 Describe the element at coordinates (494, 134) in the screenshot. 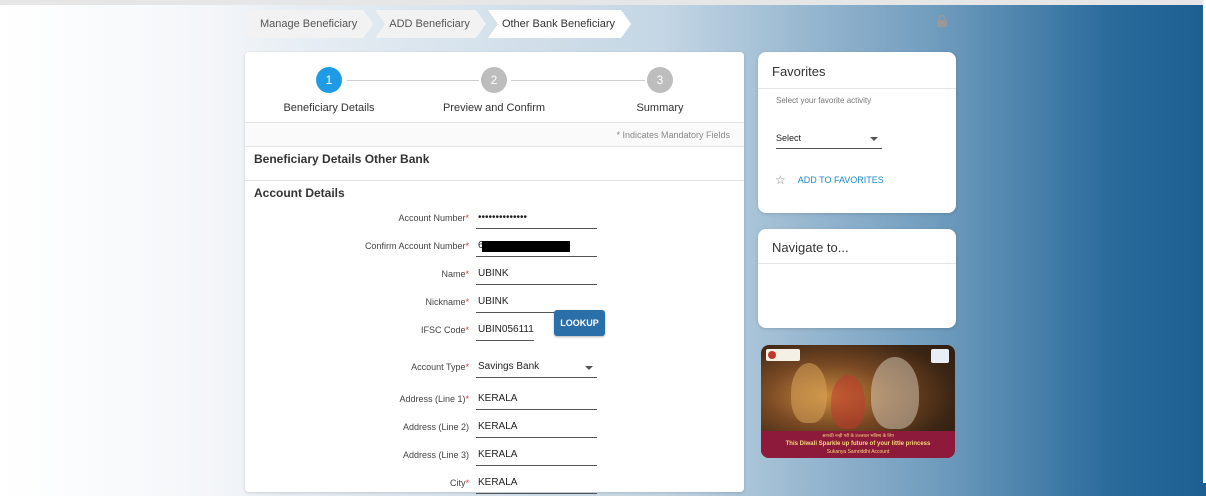

I see `mandatory-row: * Indicates Mandatory Fields` at that location.